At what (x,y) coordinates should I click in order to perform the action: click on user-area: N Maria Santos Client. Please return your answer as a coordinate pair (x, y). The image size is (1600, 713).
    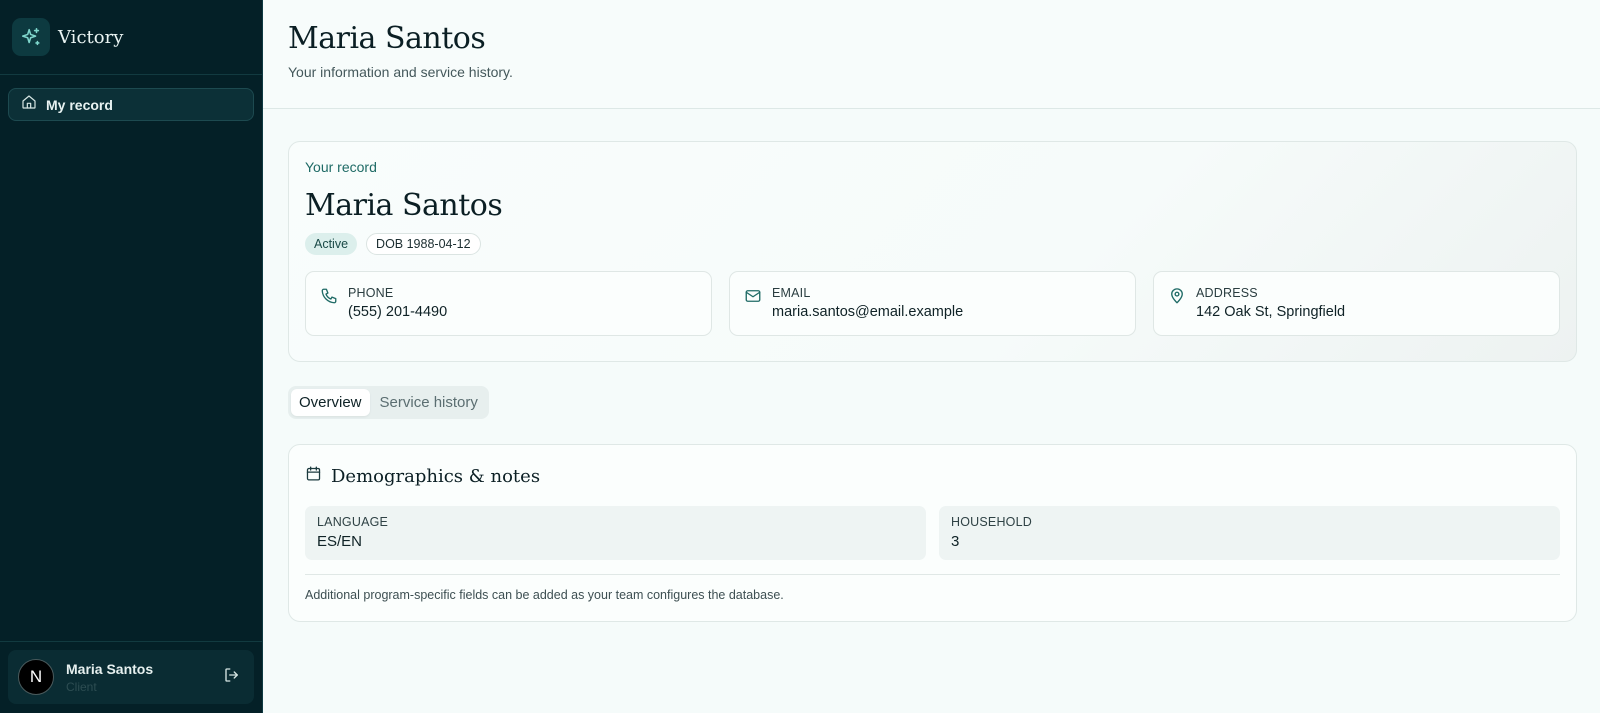
    Looking at the image, I should click on (131, 677).